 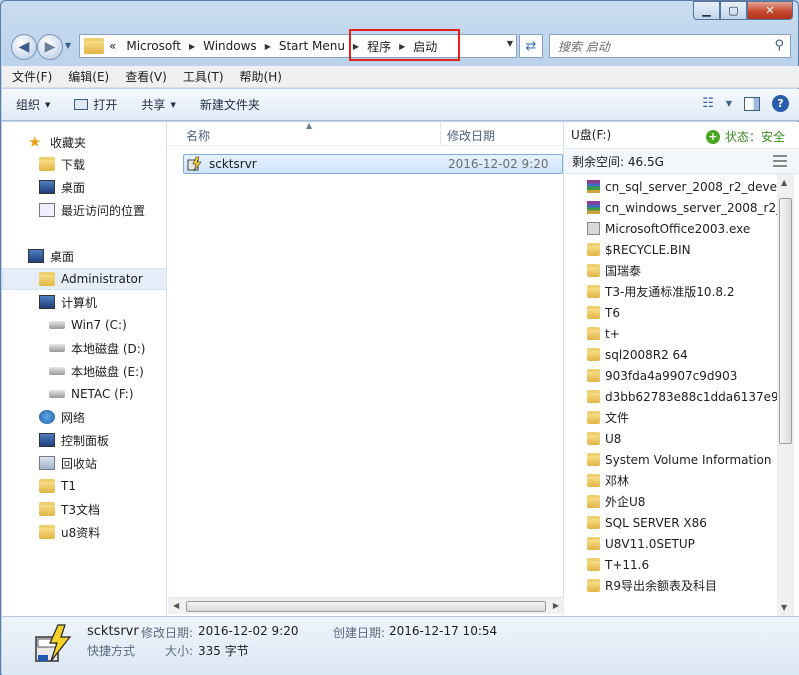 What do you see at coordinates (84, 509) in the screenshot?
I see `nav-t3-docs: T3文档` at bounding box center [84, 509].